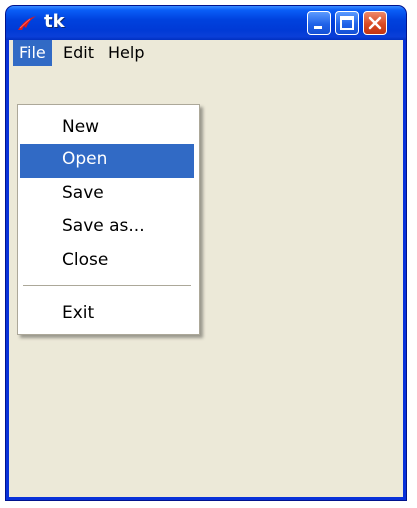 This screenshot has height=508, width=417. I want to click on menu-bar: File Edit Help, so click(206, 53).